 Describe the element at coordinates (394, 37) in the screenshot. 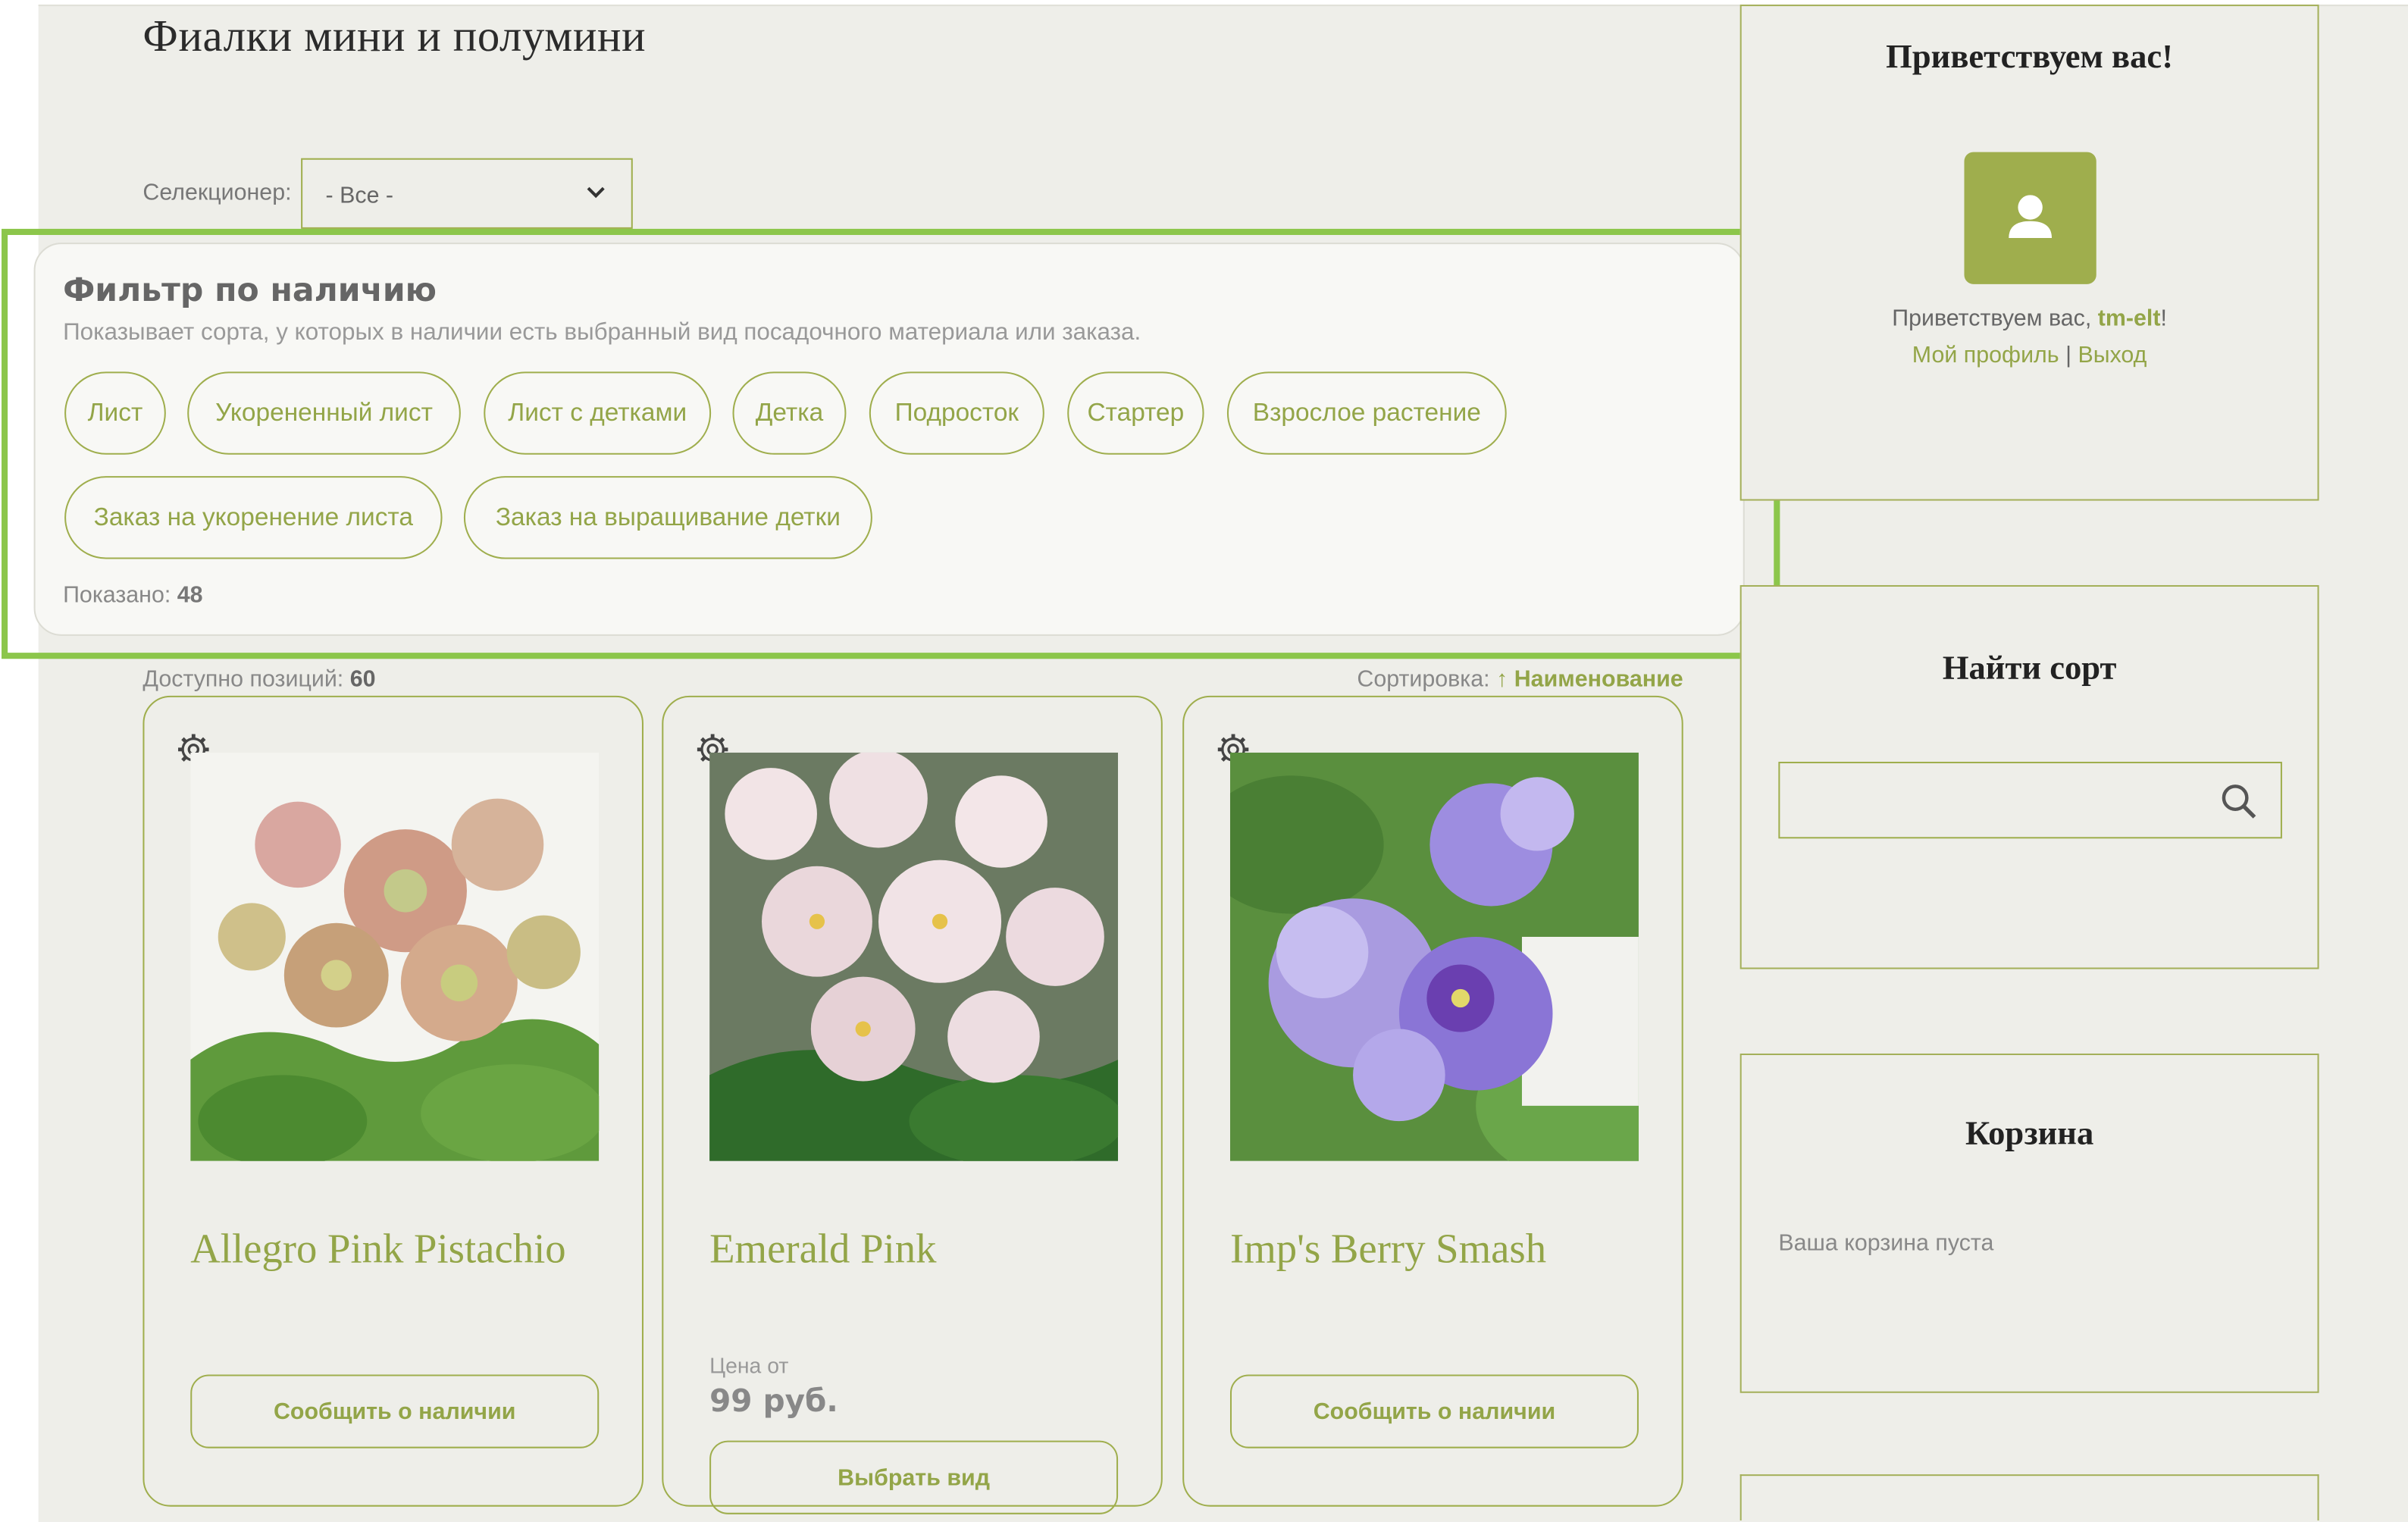

I see `page-title: Фиалки мини и полумини` at that location.